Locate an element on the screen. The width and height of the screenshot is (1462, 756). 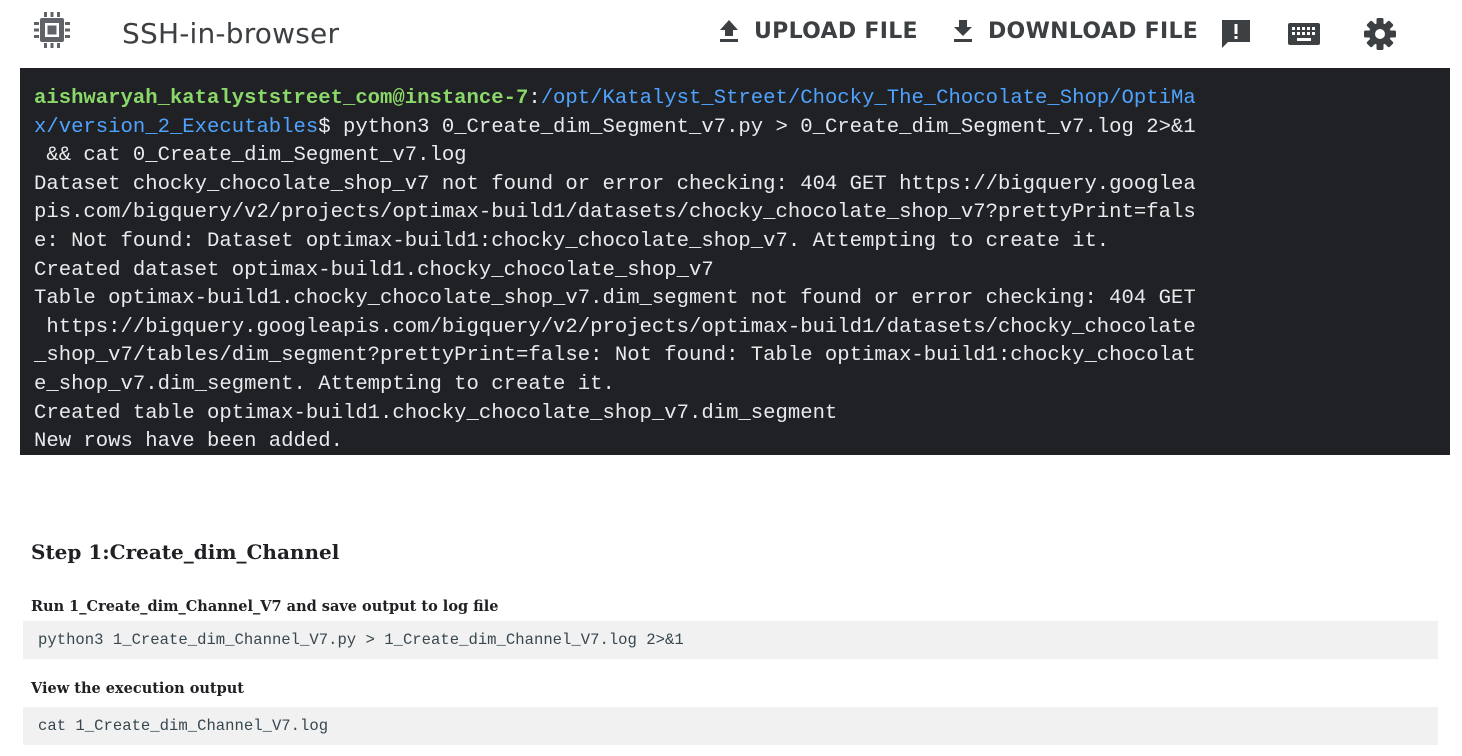
terminal-output-line: New rows have been added. is located at coordinates (188, 442).